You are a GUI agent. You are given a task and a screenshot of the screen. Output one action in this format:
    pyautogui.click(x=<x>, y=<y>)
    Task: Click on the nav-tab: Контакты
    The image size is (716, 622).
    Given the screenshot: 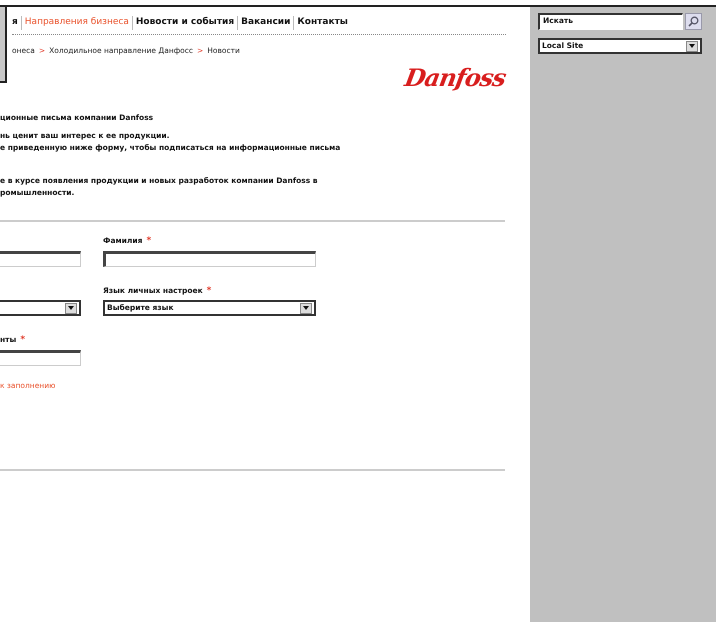 What is the action you would take?
    pyautogui.click(x=322, y=23)
    